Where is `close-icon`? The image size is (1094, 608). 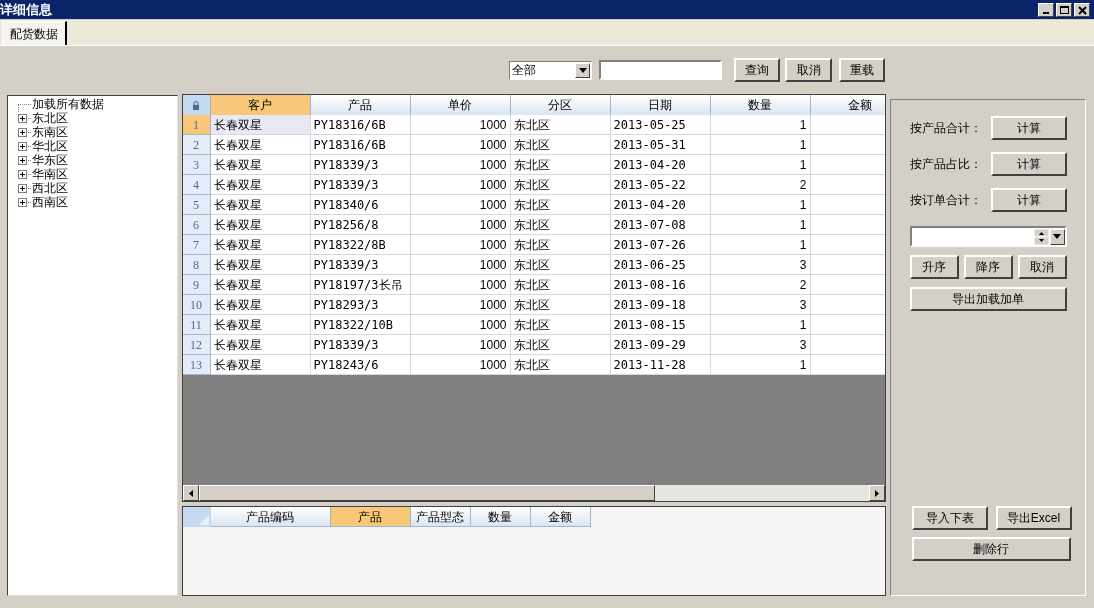 close-icon is located at coordinates (1082, 9).